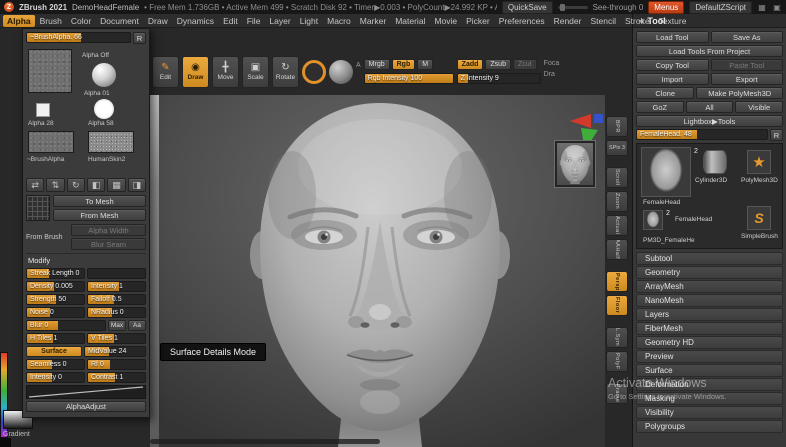  I want to click on make-polymesh3d-button: Make PolyMesh3D, so click(739, 93).